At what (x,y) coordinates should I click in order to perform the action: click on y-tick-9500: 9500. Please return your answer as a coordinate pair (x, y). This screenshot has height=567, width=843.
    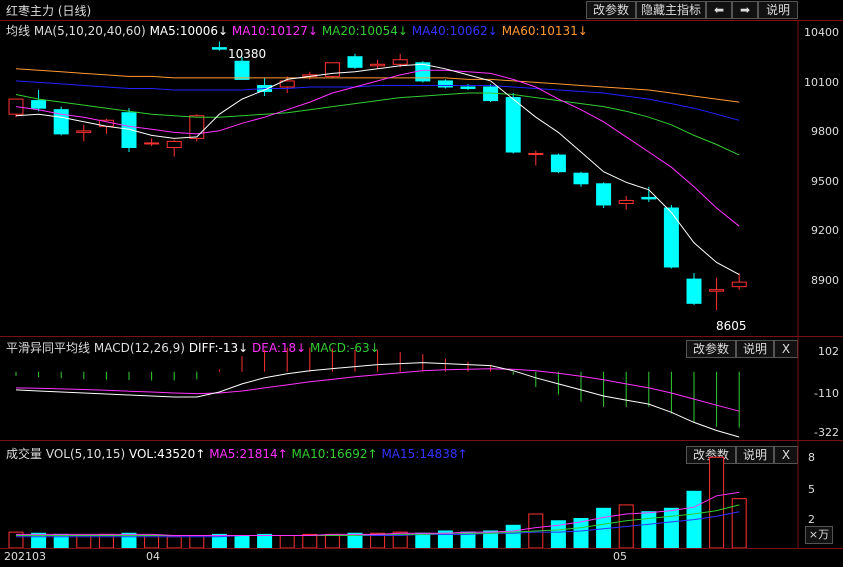
    Looking at the image, I should click on (825, 181).